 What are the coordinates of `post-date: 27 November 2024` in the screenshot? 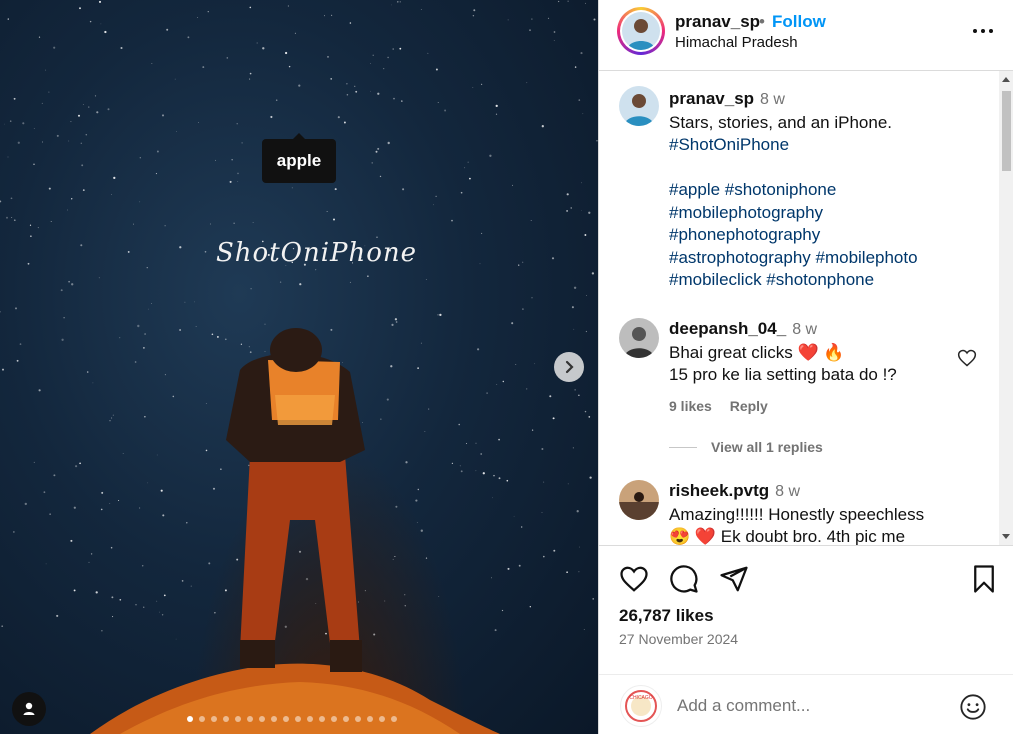 It's located at (678, 639).